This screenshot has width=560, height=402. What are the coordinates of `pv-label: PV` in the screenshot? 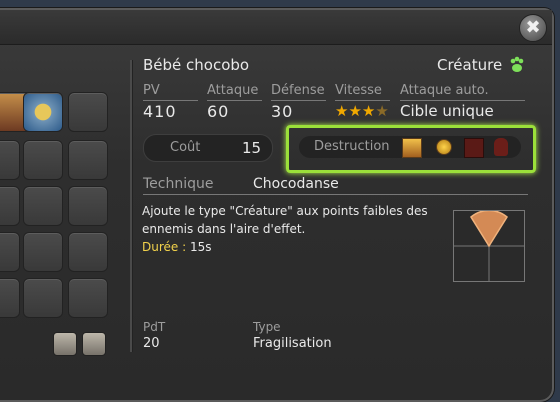 It's located at (151, 90).